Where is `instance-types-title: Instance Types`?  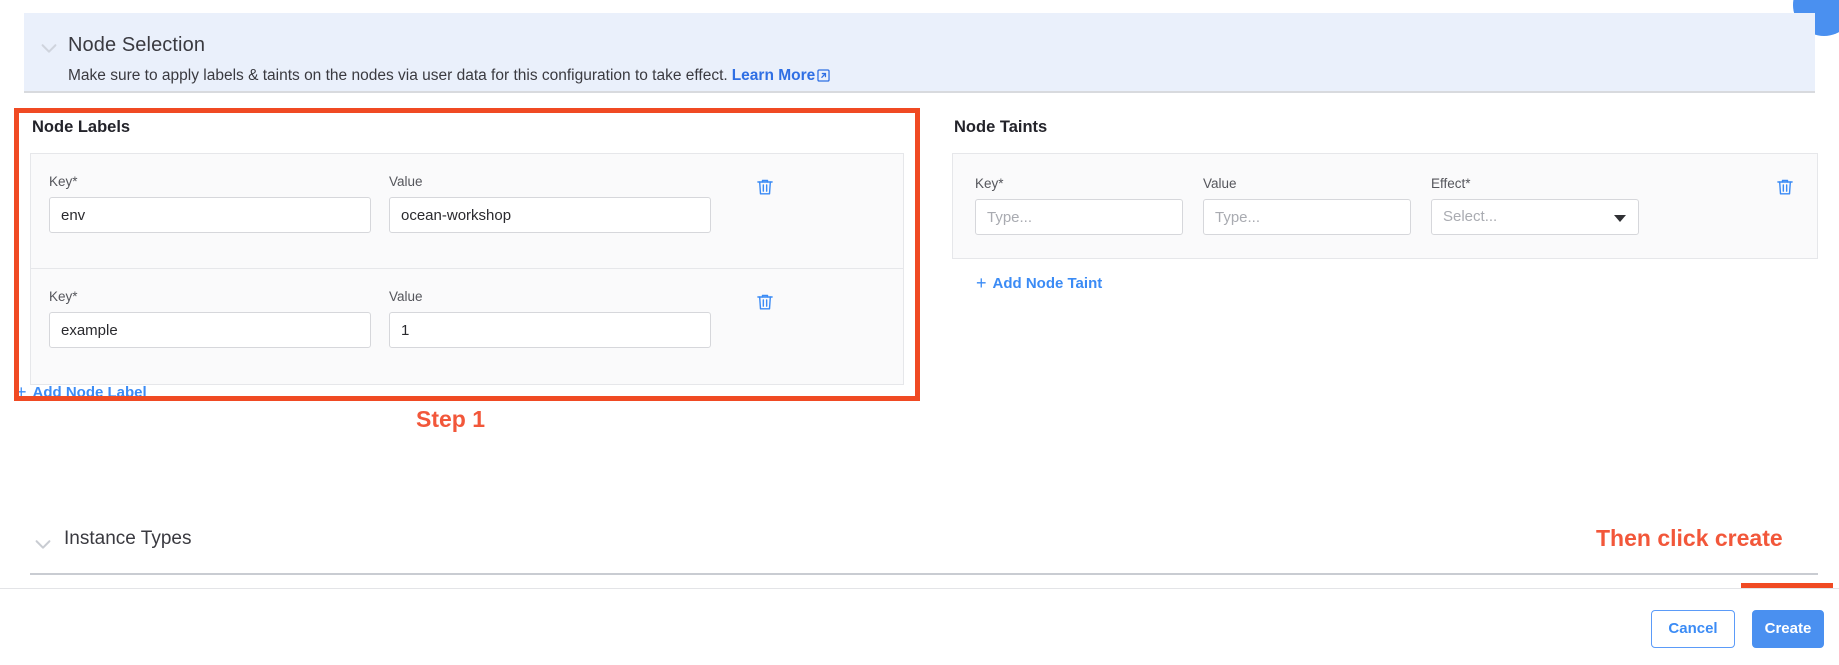
instance-types-title: Instance Types is located at coordinates (128, 538).